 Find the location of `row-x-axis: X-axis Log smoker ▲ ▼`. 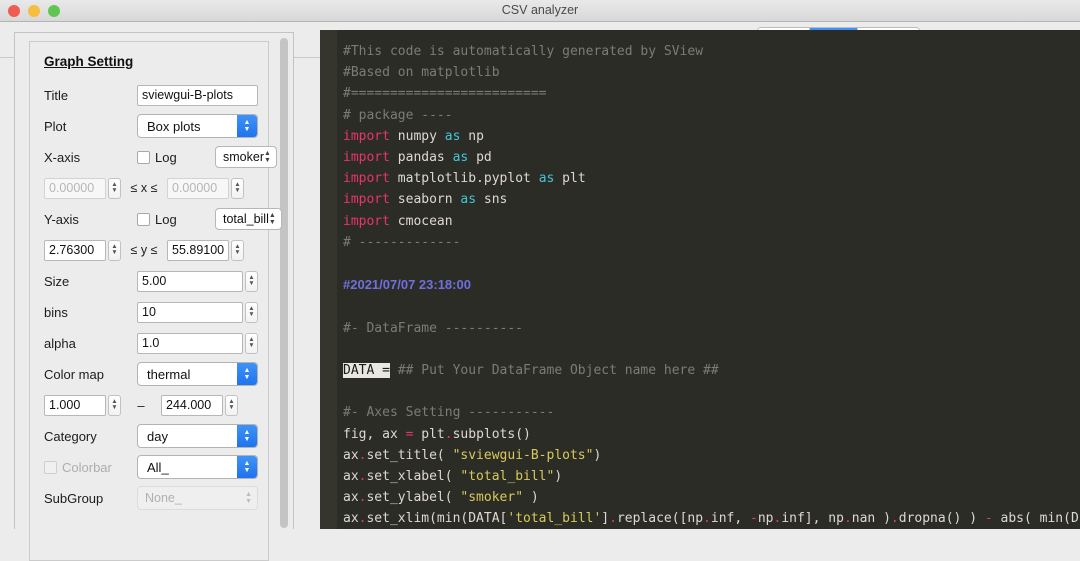

row-x-axis: X-axis Log smoker ▲ ▼ is located at coordinates (160, 157).